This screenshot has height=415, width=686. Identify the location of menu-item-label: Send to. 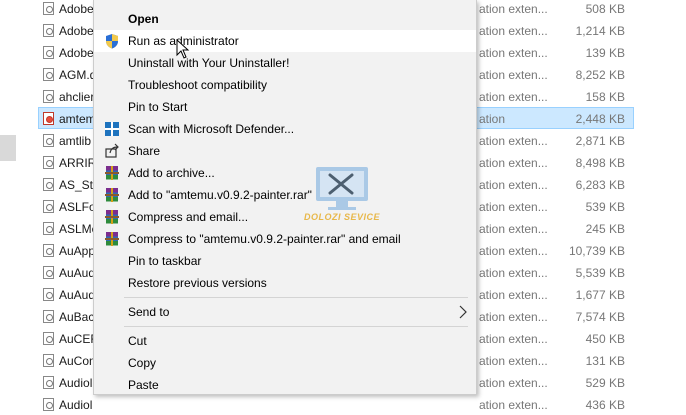
(149, 312).